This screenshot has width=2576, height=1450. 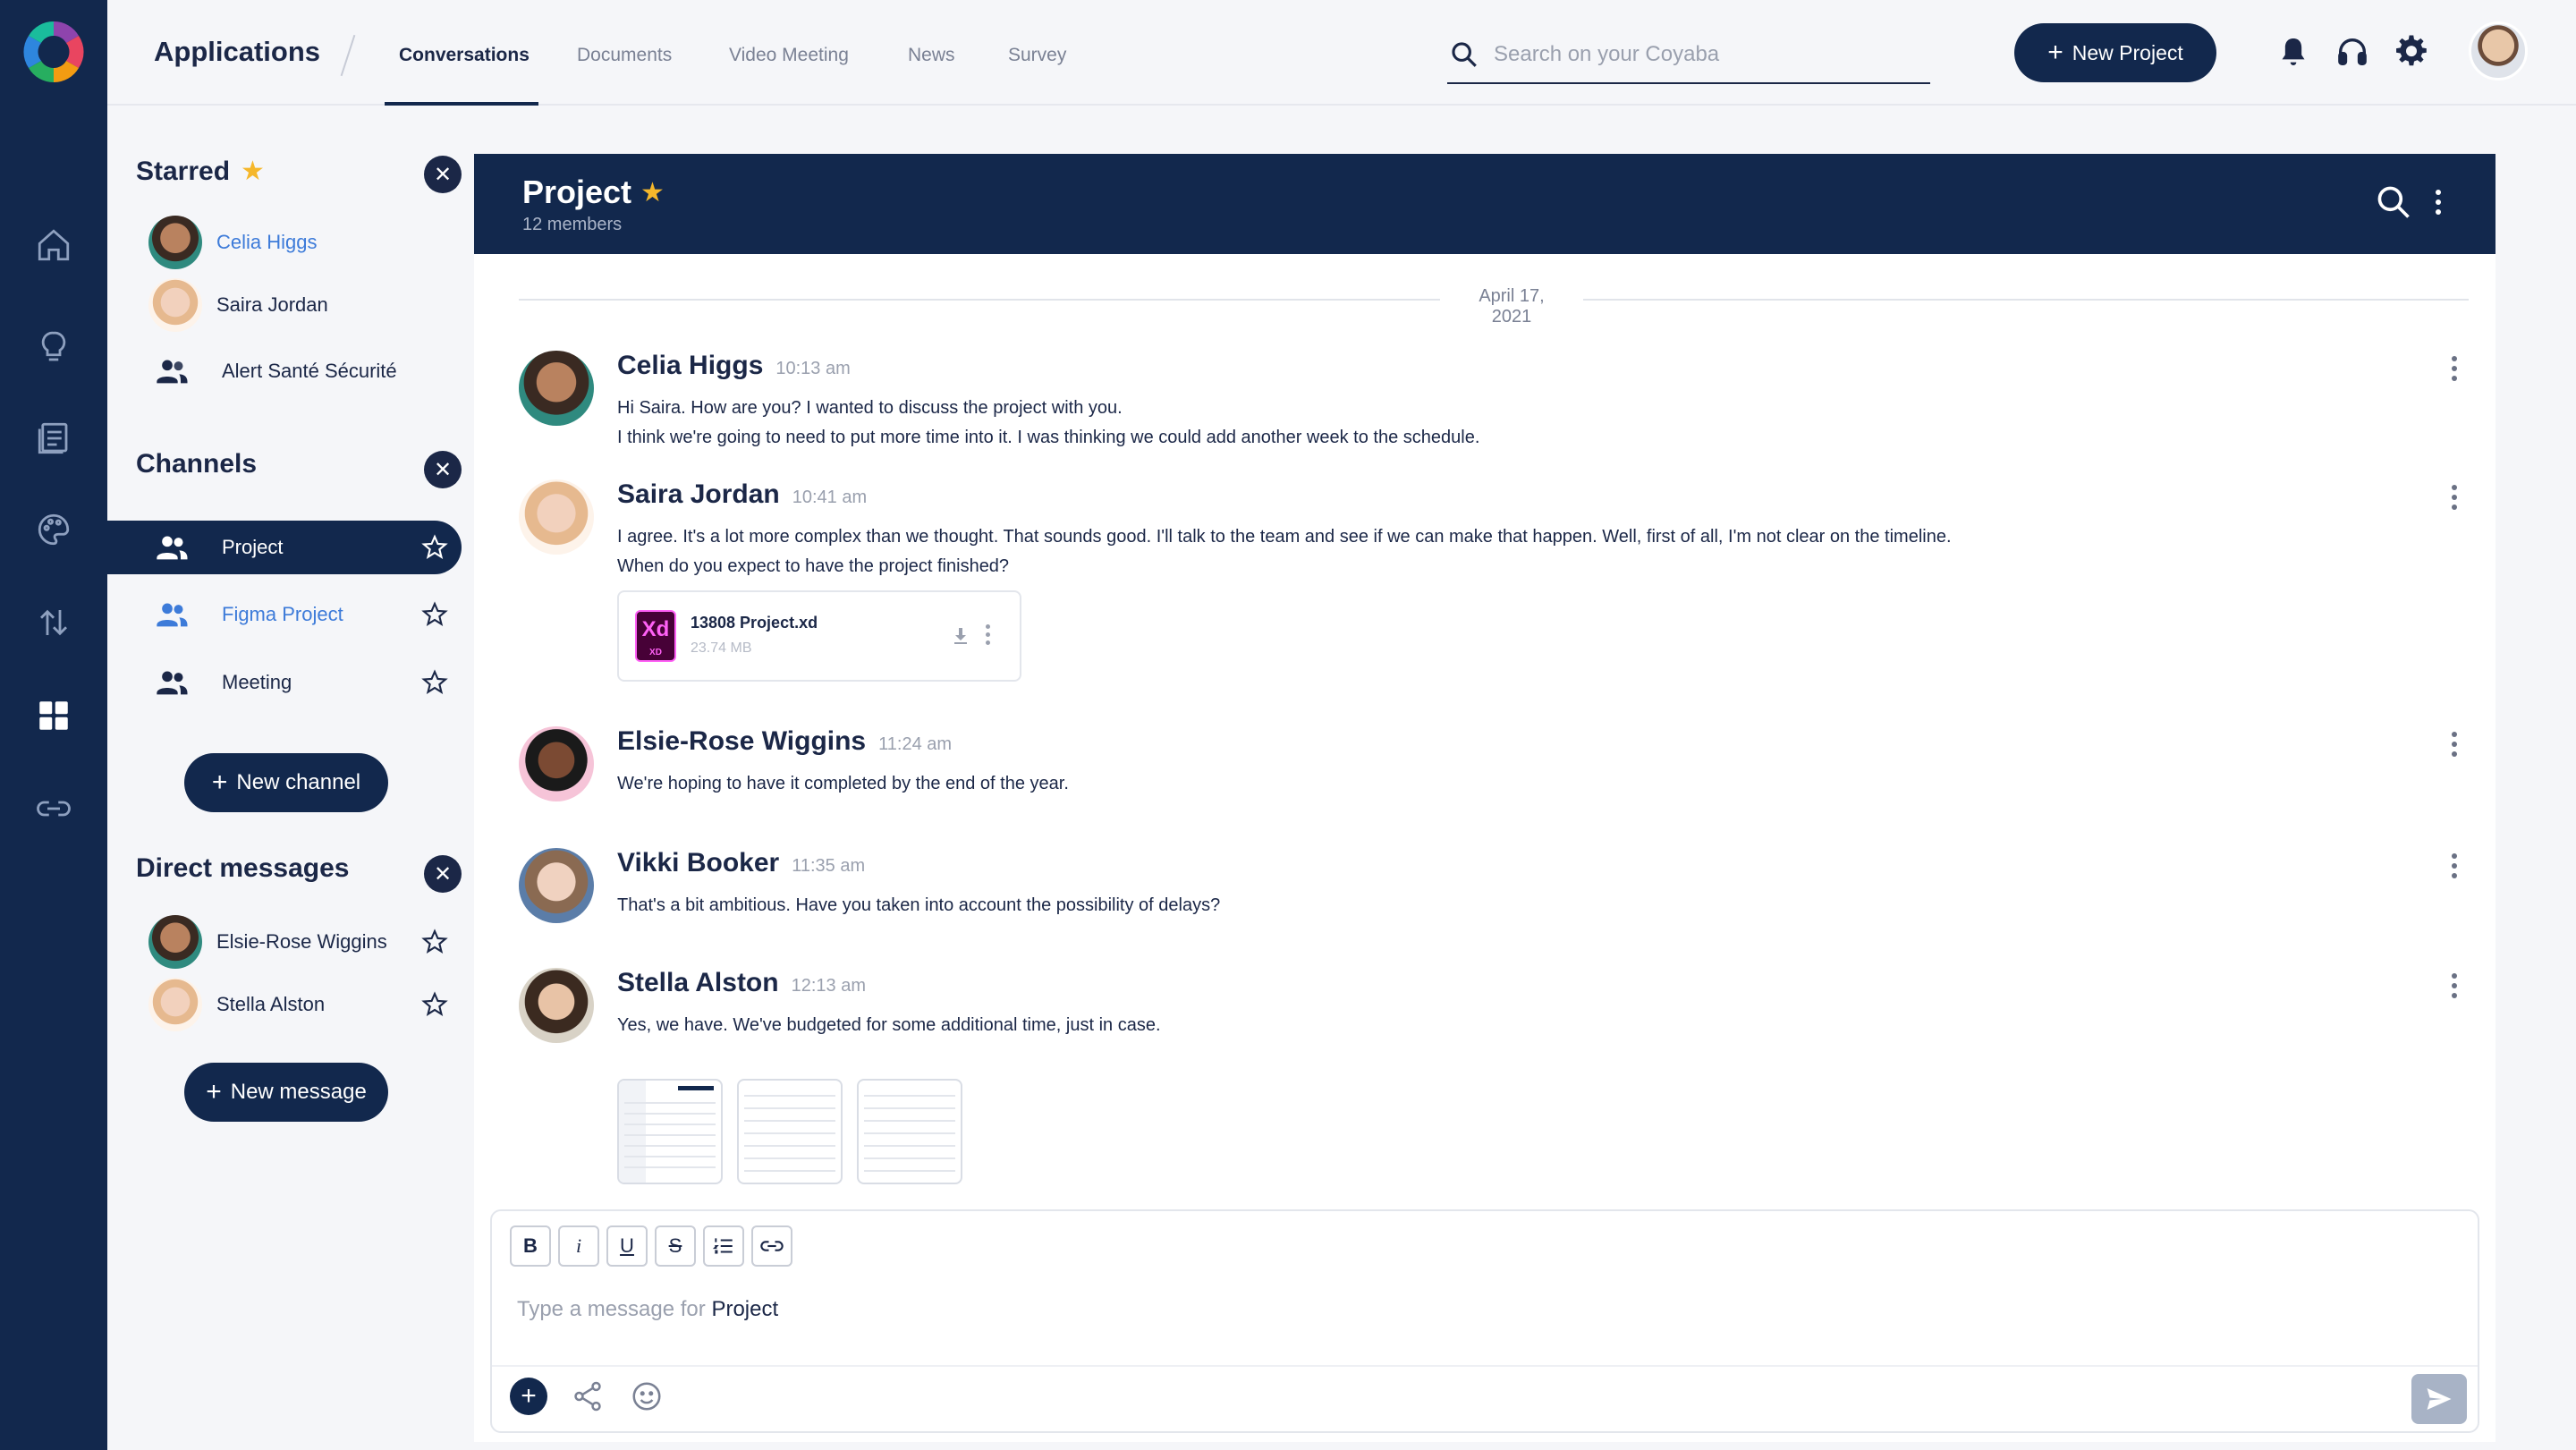 I want to click on tab-video-meeting: Video Meeting, so click(x=789, y=55).